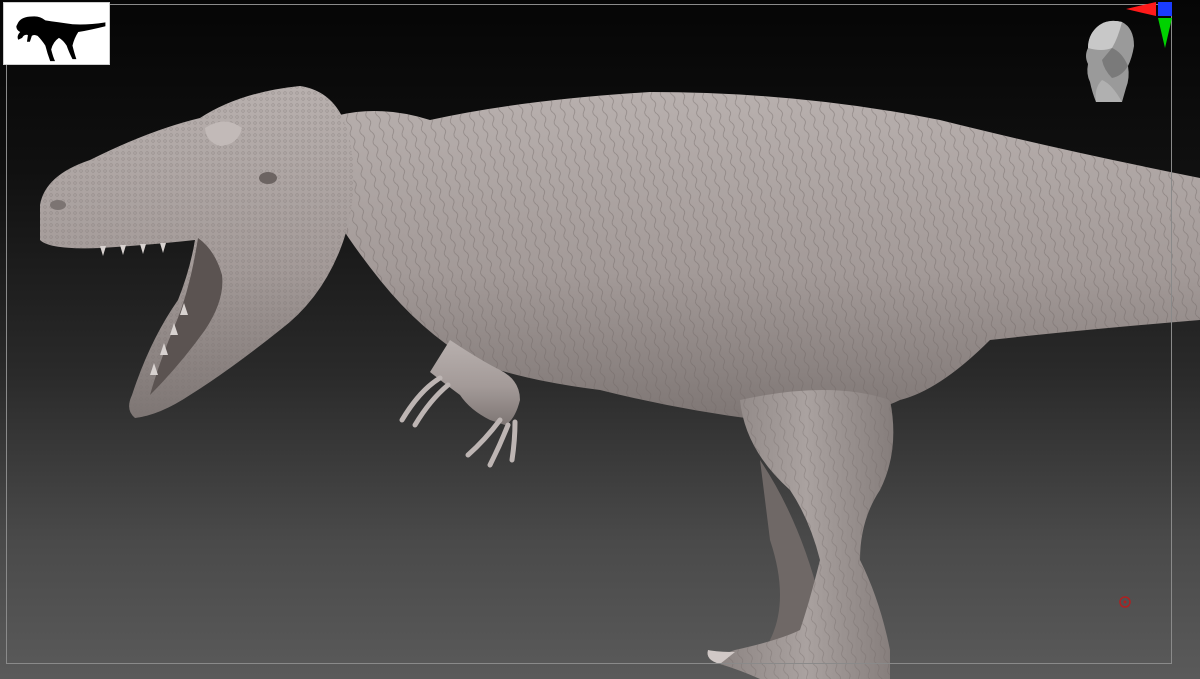 The width and height of the screenshot is (1200, 679). I want to click on x-axis-arrow, so click(1141, 9).